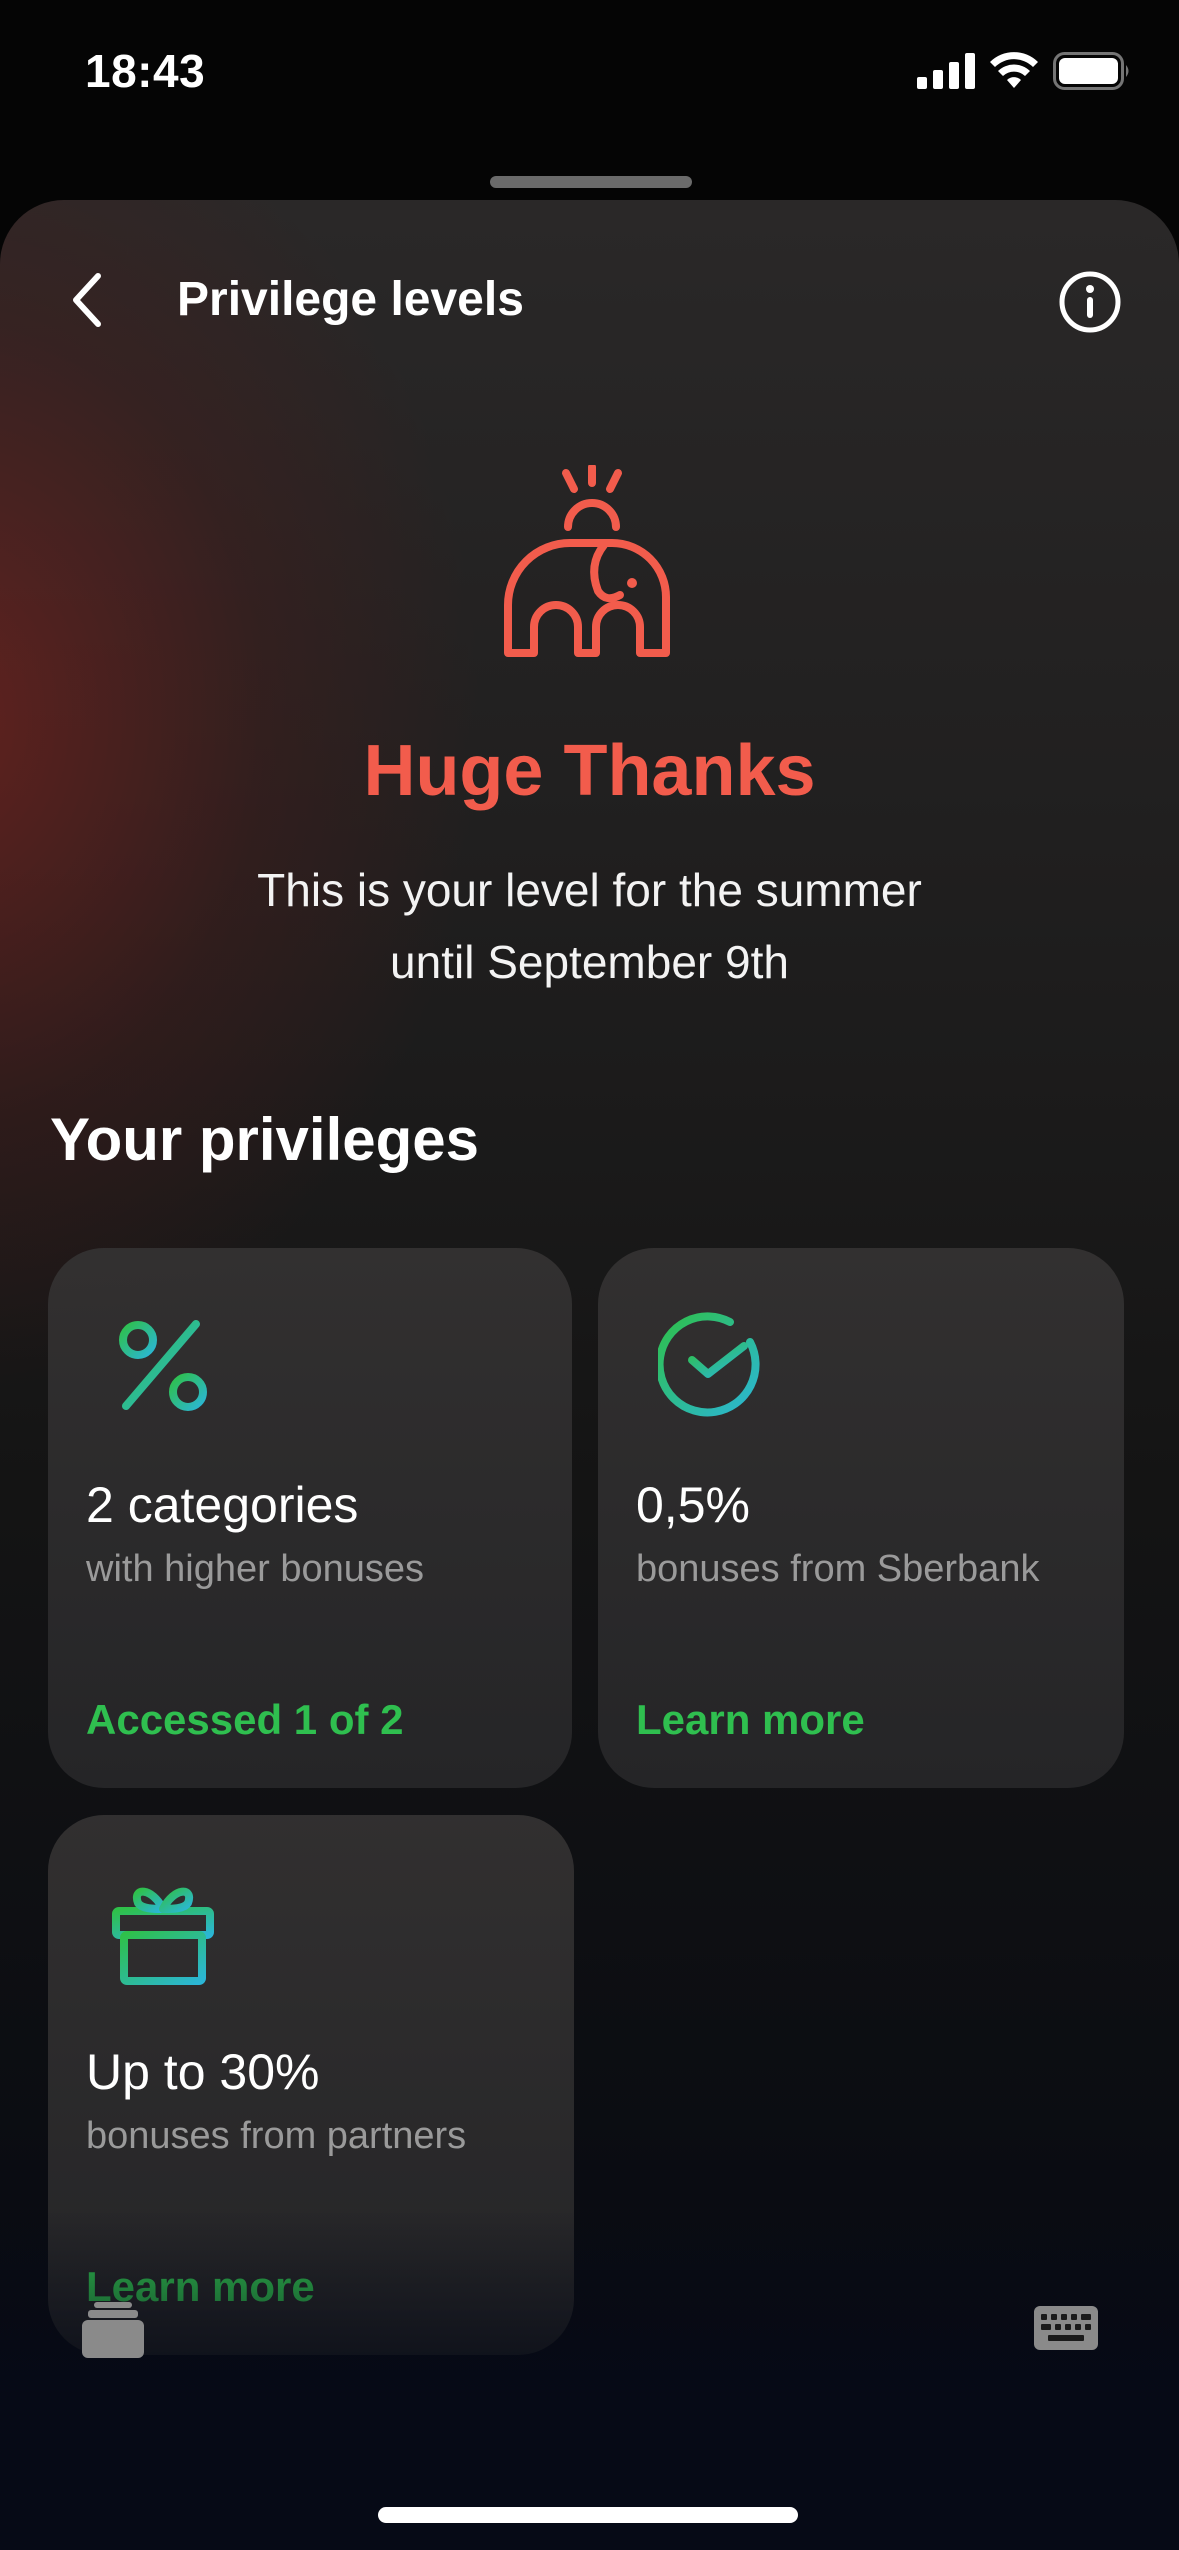 This screenshot has height=2550, width=1179. What do you see at coordinates (861, 1518) in the screenshot?
I see `privilege-card-sberbank: 0,5% bonuses from Sberbank Learn more` at bounding box center [861, 1518].